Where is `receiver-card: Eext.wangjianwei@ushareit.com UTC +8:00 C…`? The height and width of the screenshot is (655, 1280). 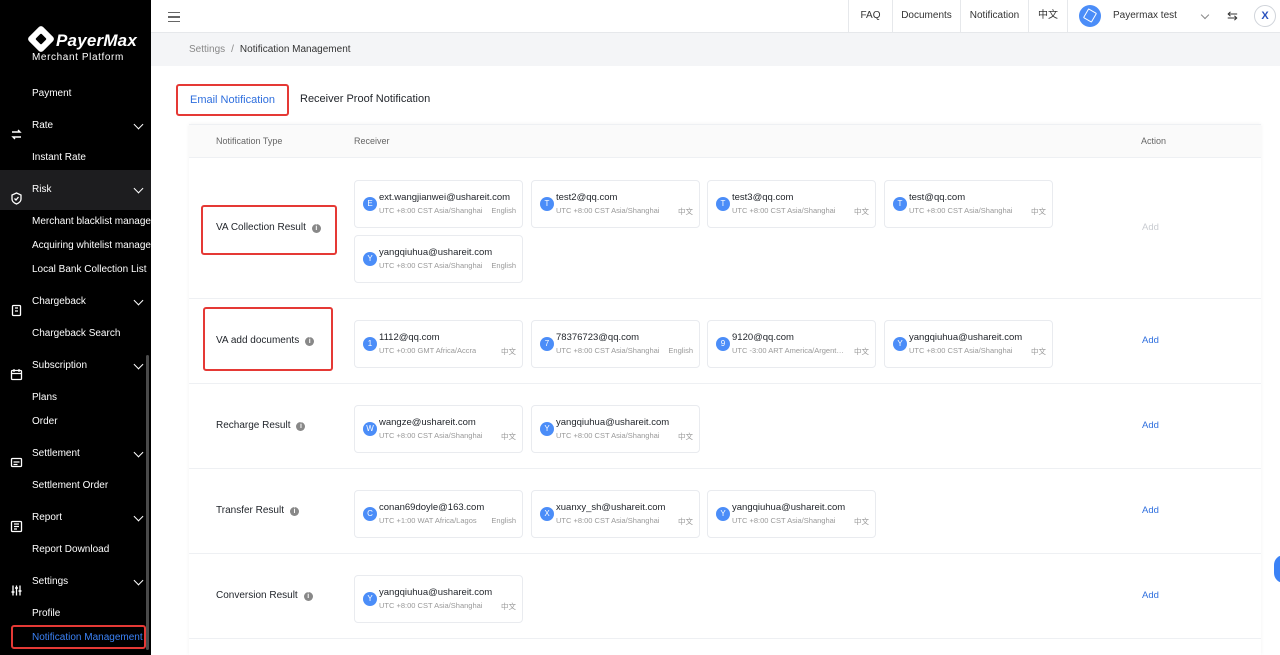
receiver-card: Eext.wangjianwei@ushareit.com UTC +8:00 C… is located at coordinates (438, 204).